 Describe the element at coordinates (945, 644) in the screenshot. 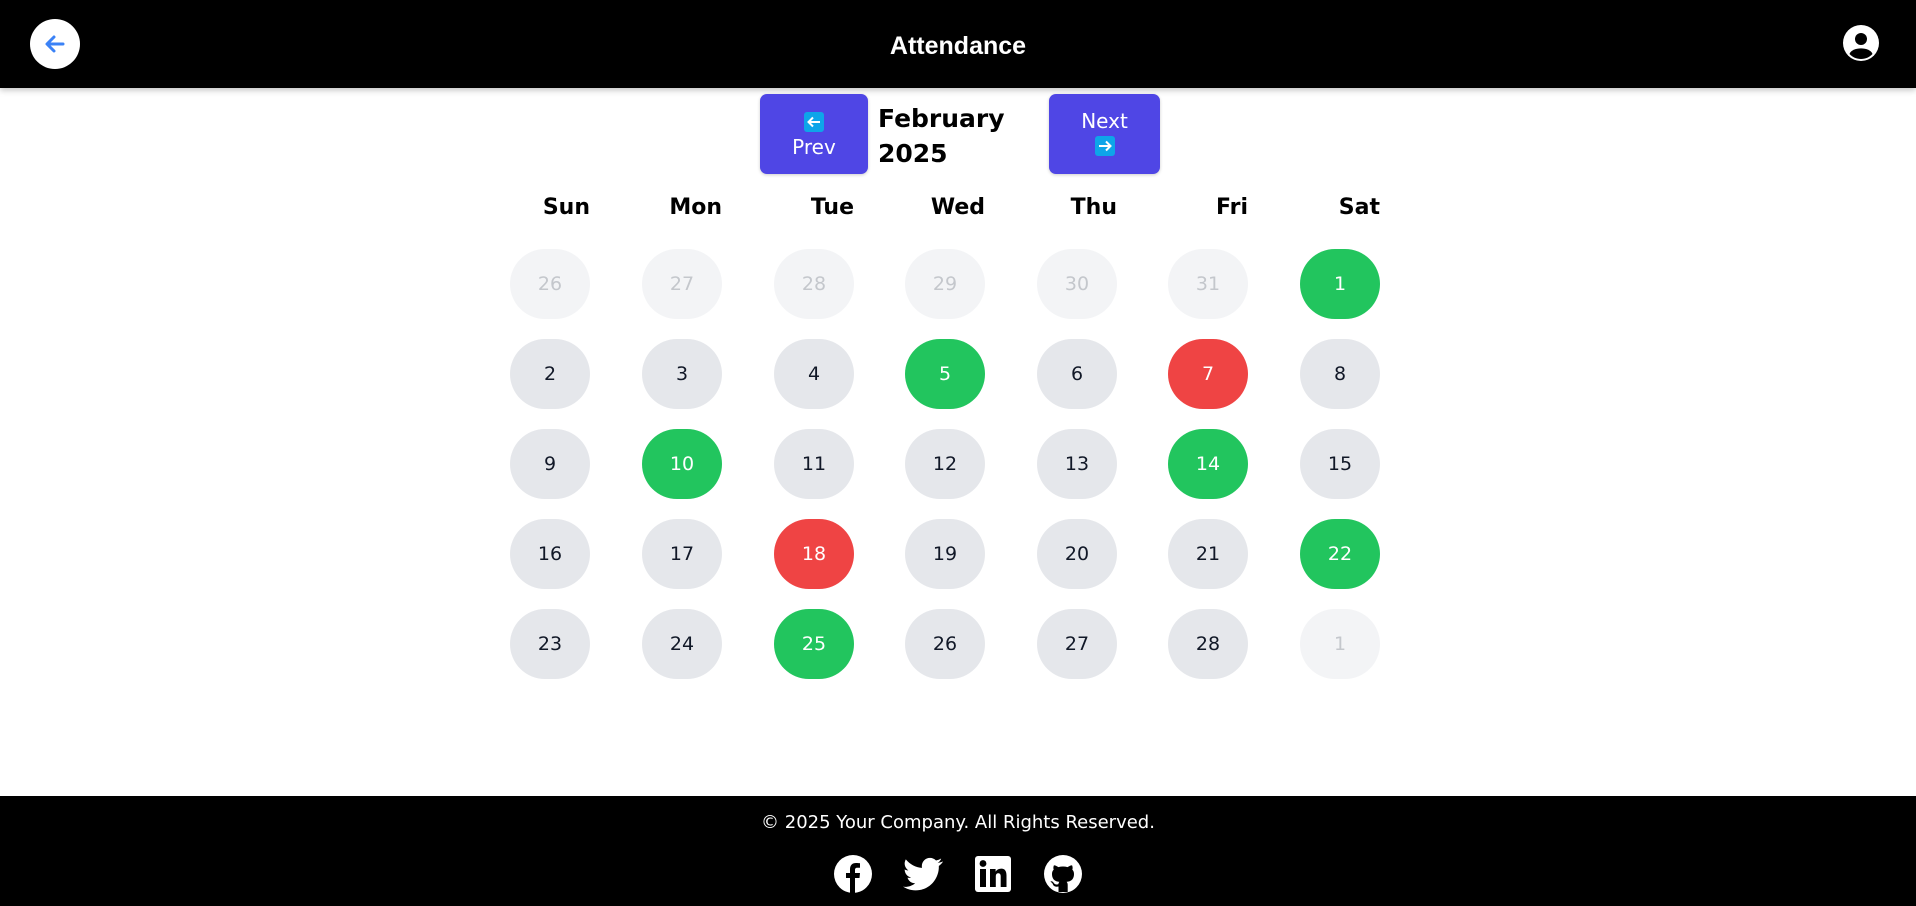

I see `calendar-day: 26` at that location.